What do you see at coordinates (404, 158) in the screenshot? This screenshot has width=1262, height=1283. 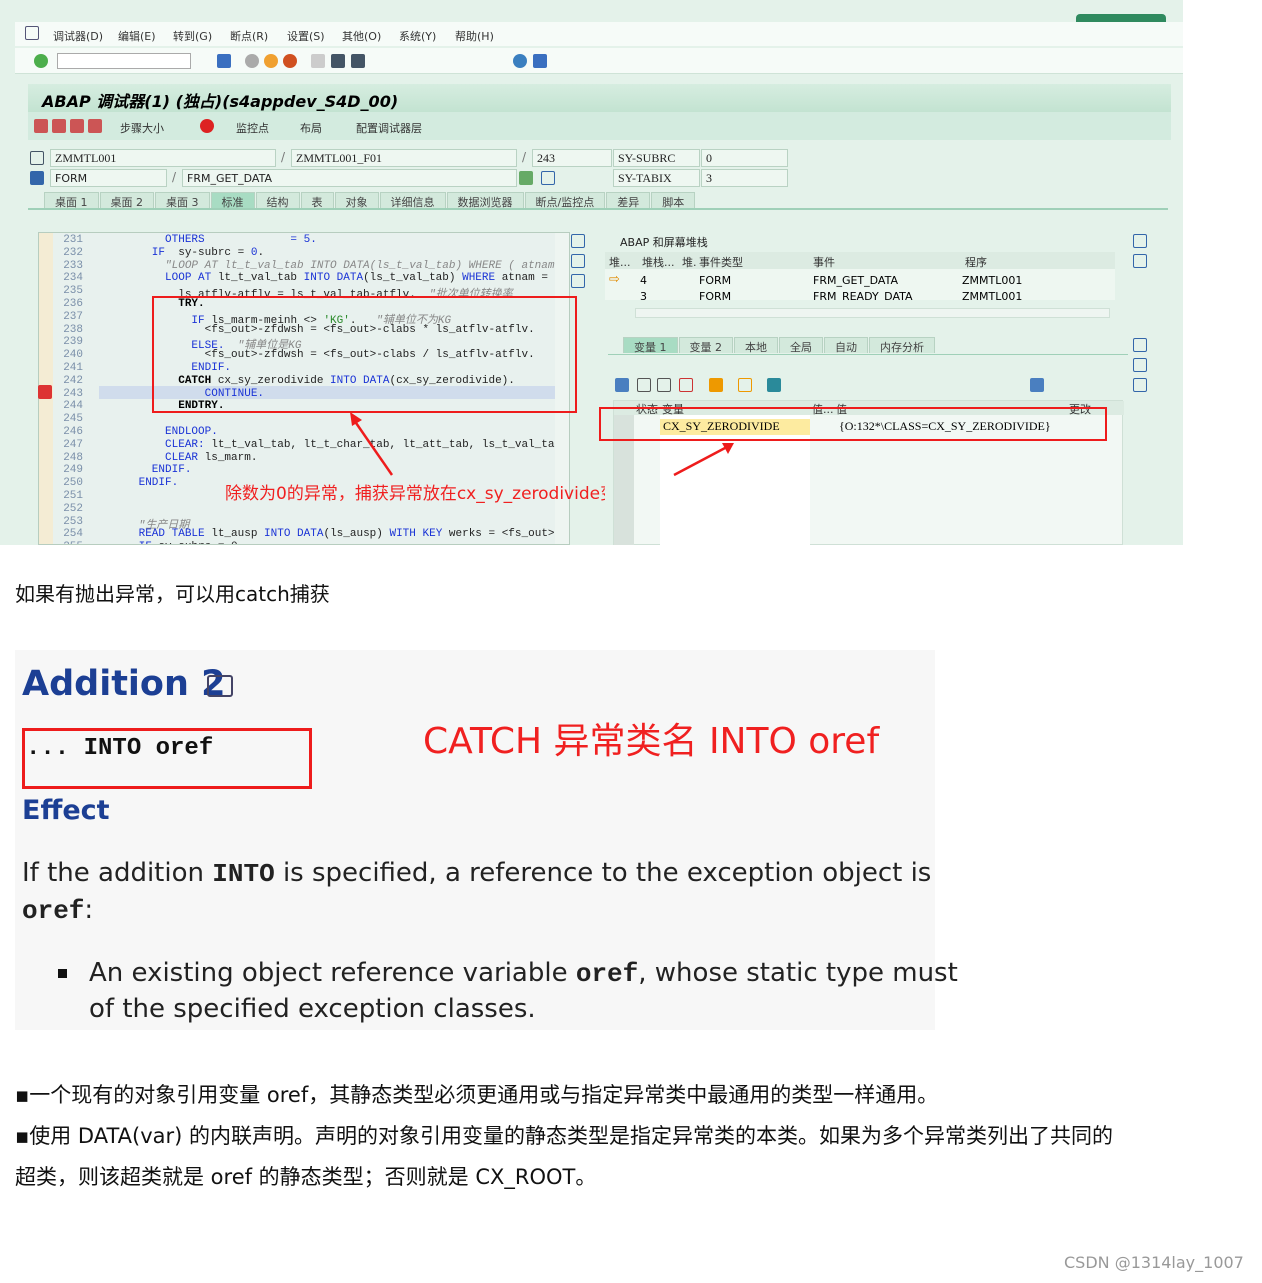 I see `include-field: ZMMTL001_F01` at bounding box center [404, 158].